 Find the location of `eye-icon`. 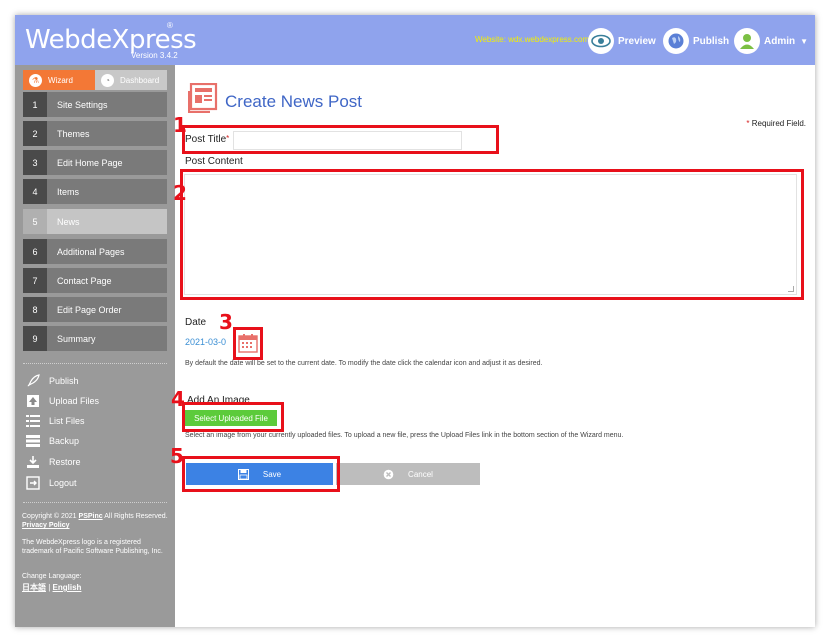

eye-icon is located at coordinates (601, 41).